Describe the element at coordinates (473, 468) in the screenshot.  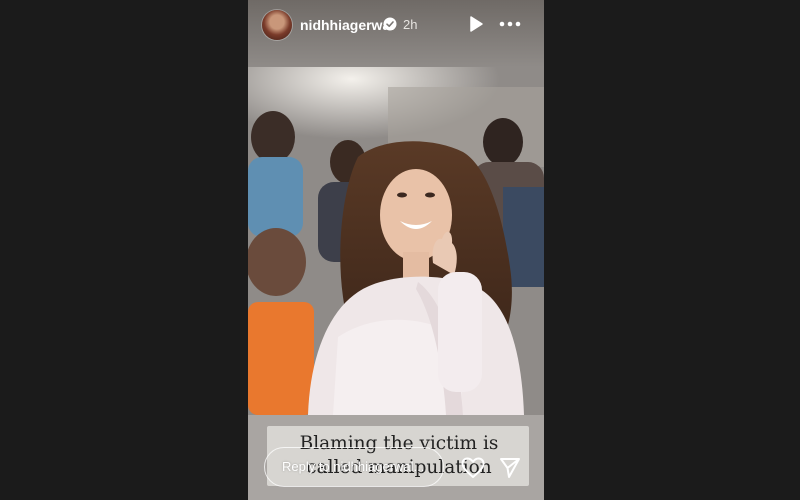
I see `heart-icon` at that location.